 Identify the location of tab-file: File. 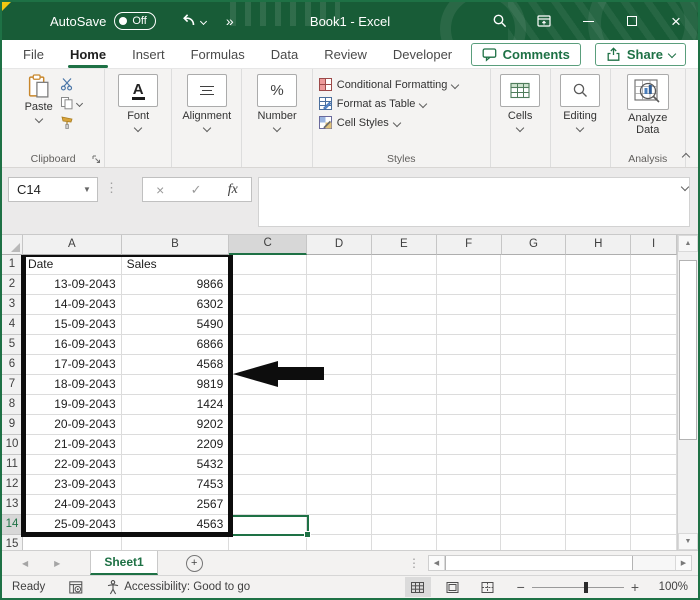
(33, 54).